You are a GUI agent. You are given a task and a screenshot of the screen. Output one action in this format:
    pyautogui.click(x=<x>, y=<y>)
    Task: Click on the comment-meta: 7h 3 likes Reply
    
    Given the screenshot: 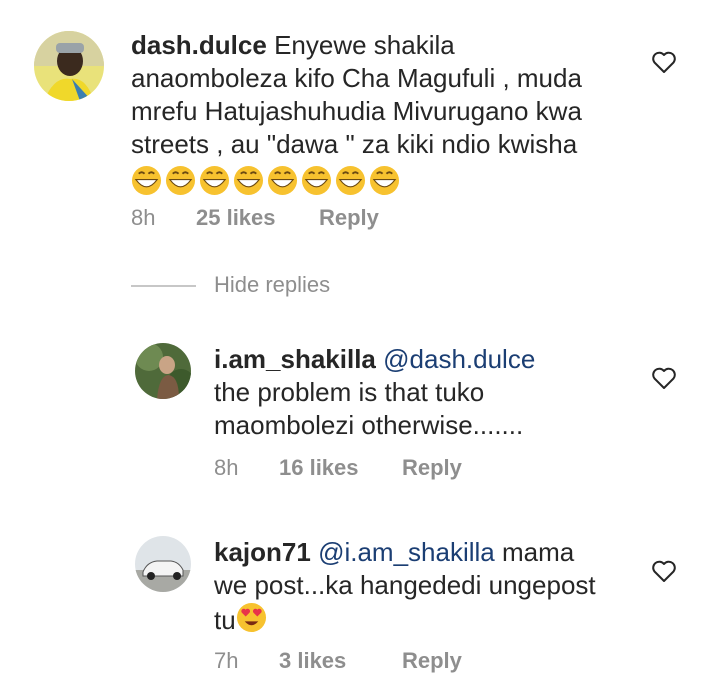 What is the action you would take?
    pyautogui.click(x=338, y=661)
    